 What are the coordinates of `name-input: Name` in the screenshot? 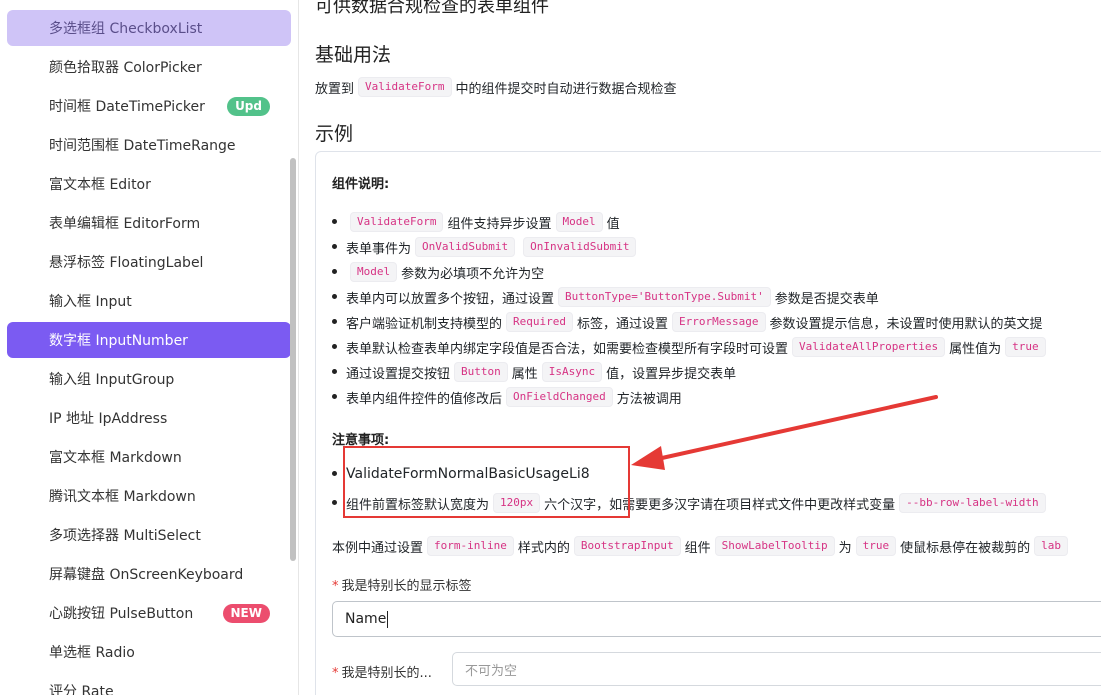 It's located at (716, 619).